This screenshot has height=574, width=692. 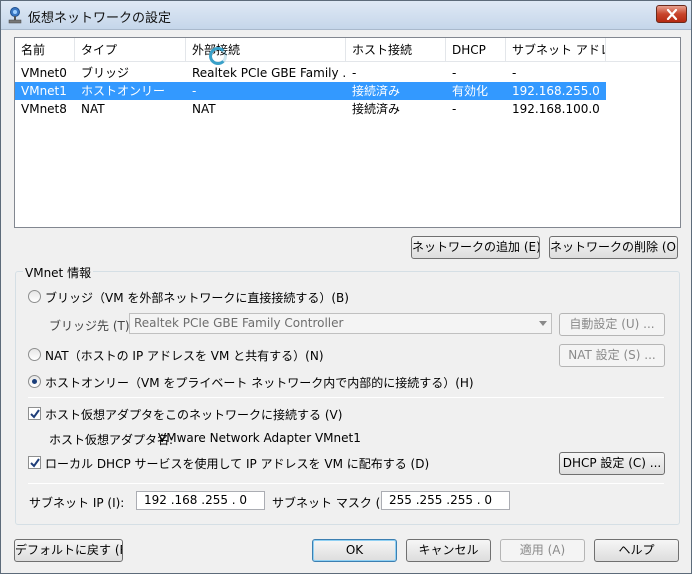 I want to click on nat-radio-label: NAT（ホストの IP アドレスを VM と共有する）(N), so click(x=184, y=355).